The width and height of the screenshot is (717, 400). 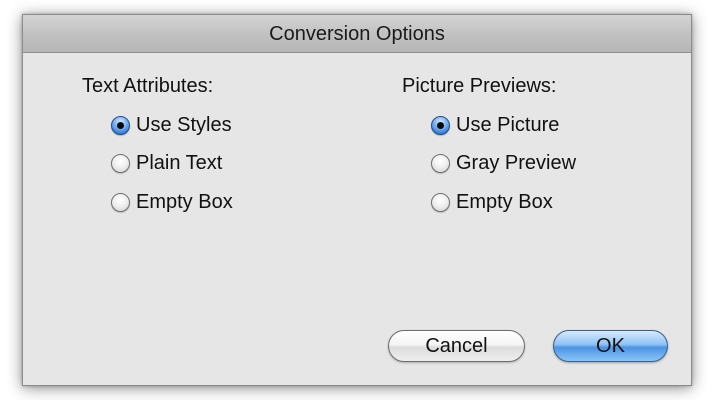 I want to click on radio-empty-box-text: Empty Box, so click(x=172, y=202).